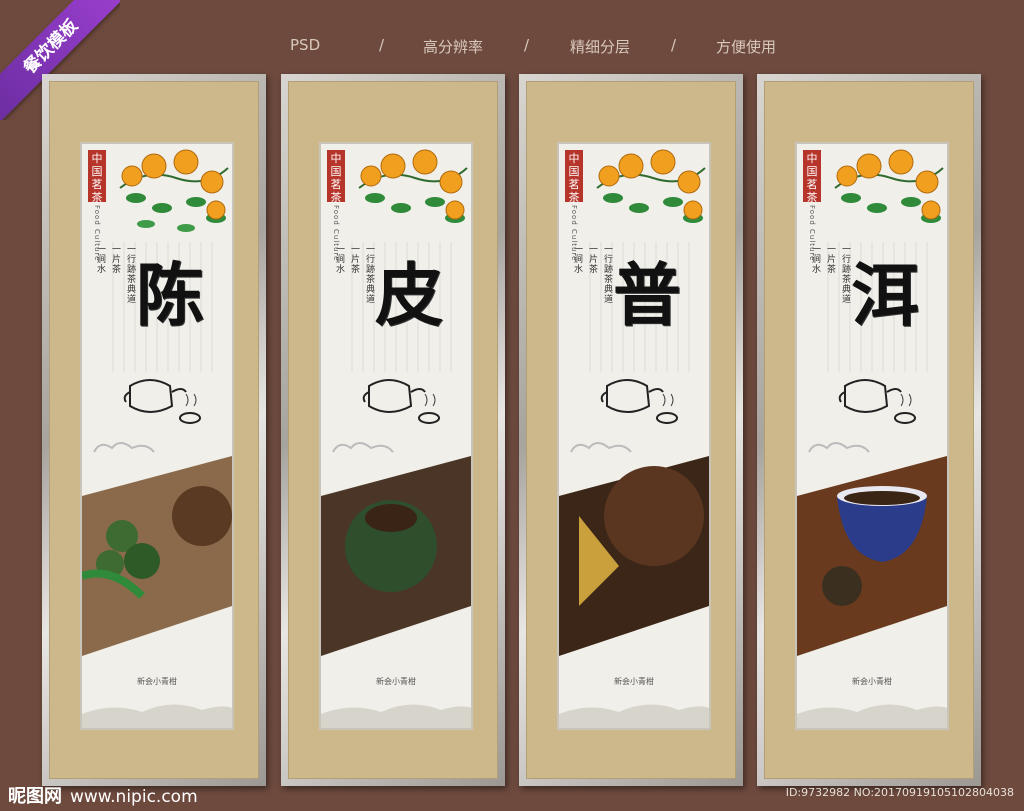  Describe the element at coordinates (872, 436) in the screenshot. I see `poster: 中国茗茶 Food Culture 一涧水 一片茶 一行跡茶典道 洱 新会小青柑` at that location.